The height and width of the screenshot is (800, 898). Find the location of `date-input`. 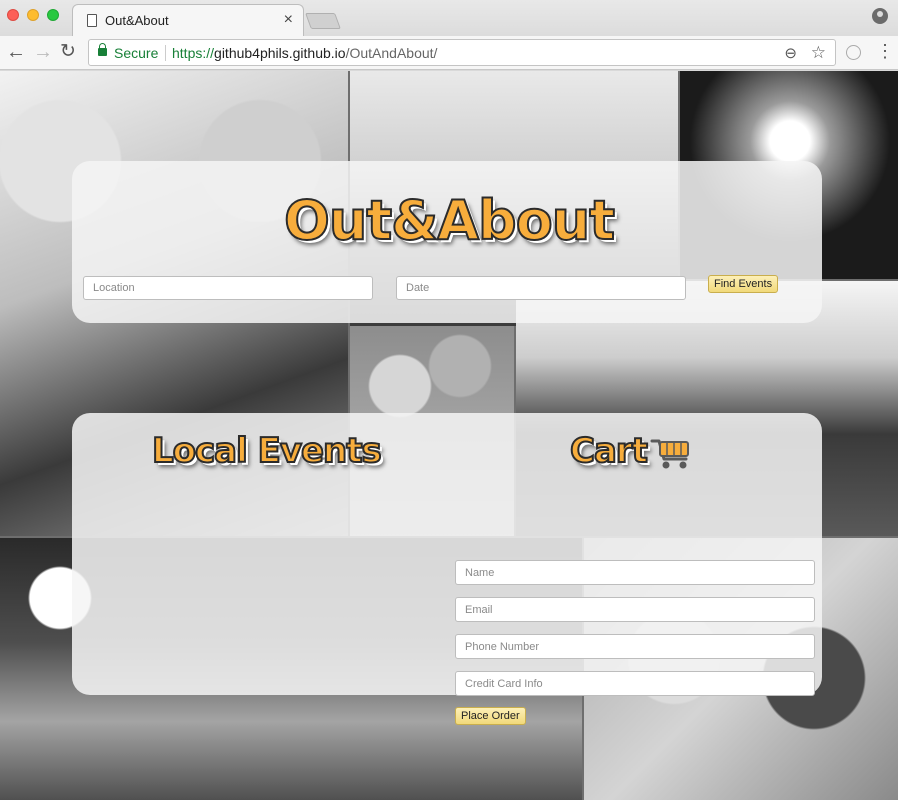

date-input is located at coordinates (541, 288).